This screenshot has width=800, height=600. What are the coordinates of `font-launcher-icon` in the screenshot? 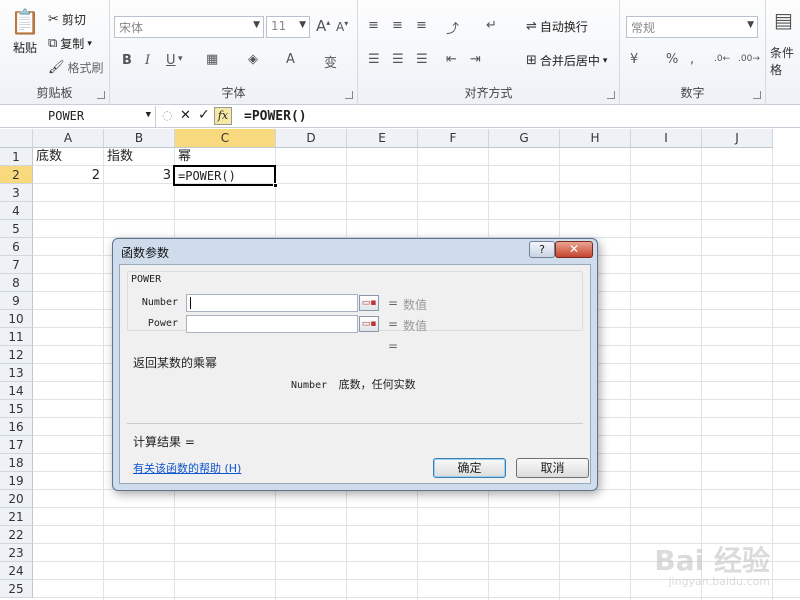 It's located at (349, 95).